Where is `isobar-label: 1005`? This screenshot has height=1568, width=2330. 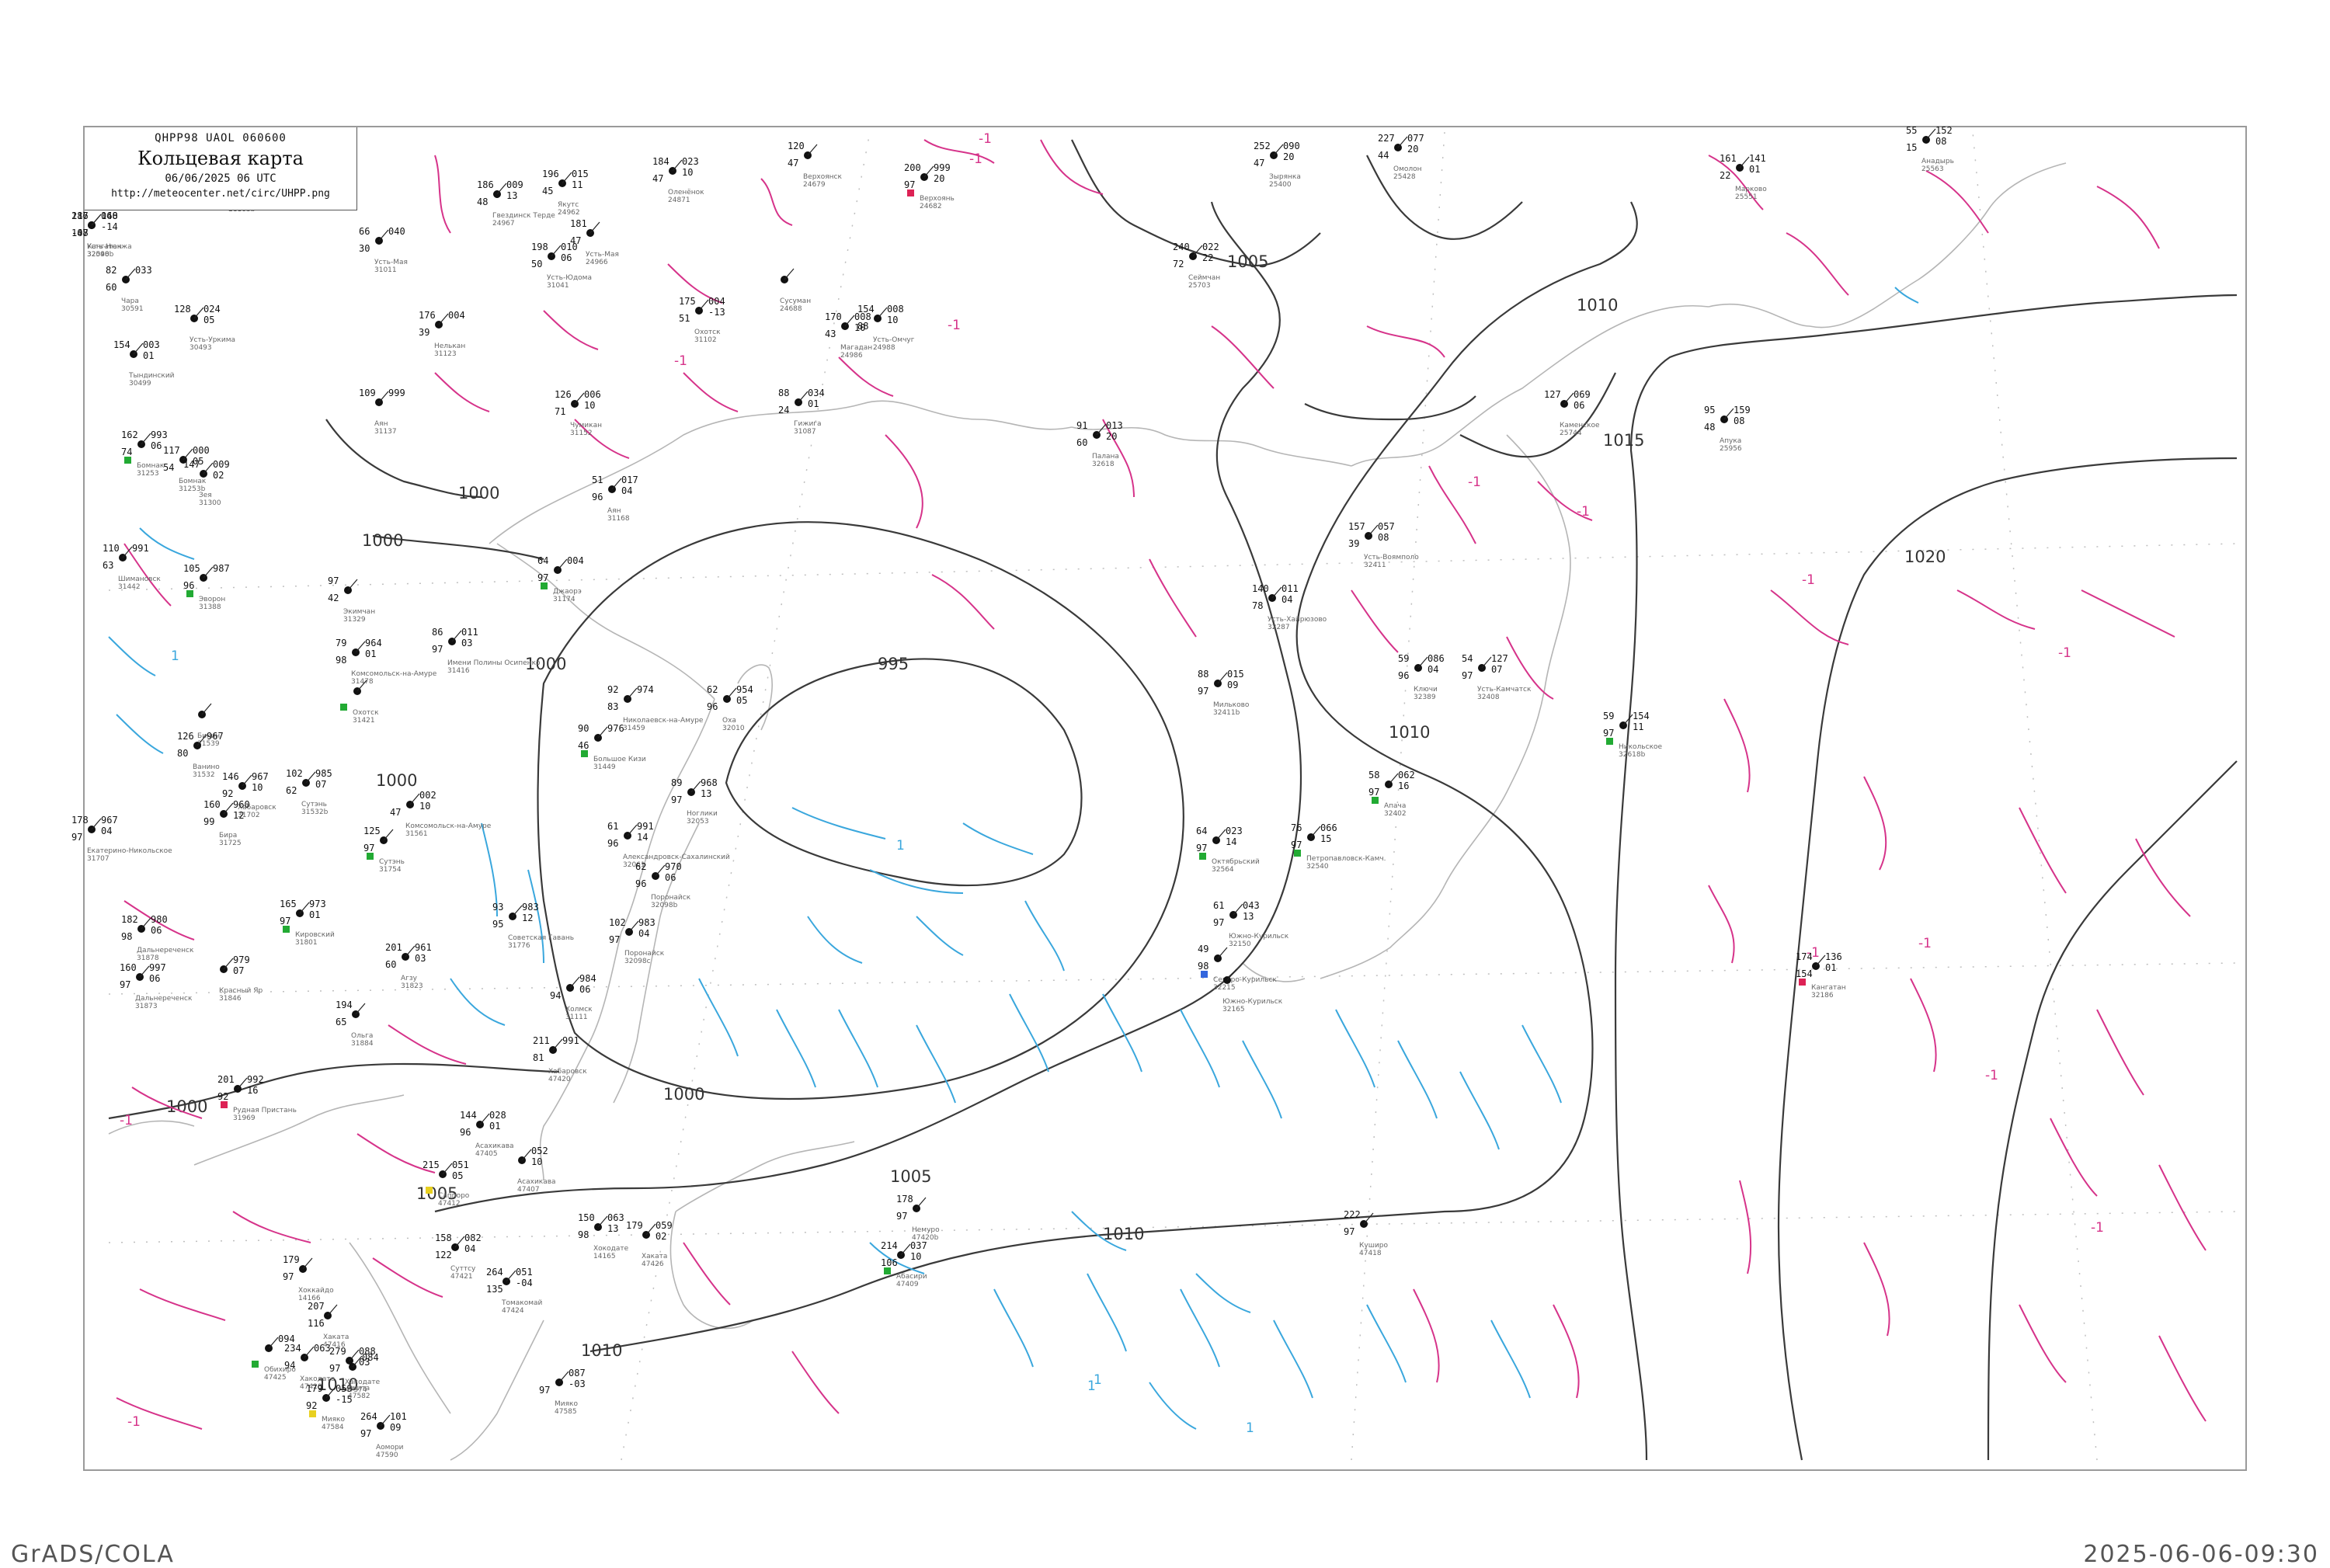
isobar-label: 1005 is located at coordinates (910, 1177).